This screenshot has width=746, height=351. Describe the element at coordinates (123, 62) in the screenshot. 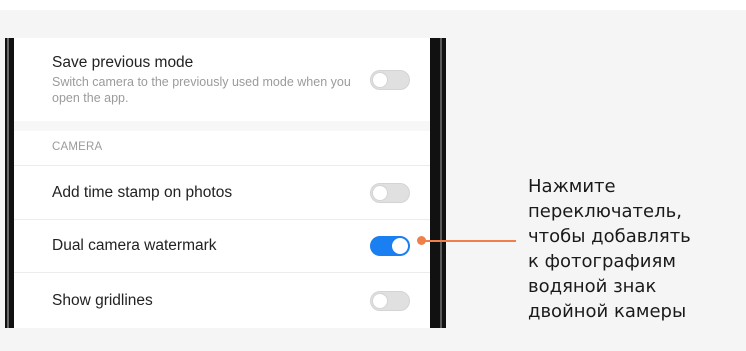

I see `setting-title: Save previous mode` at that location.